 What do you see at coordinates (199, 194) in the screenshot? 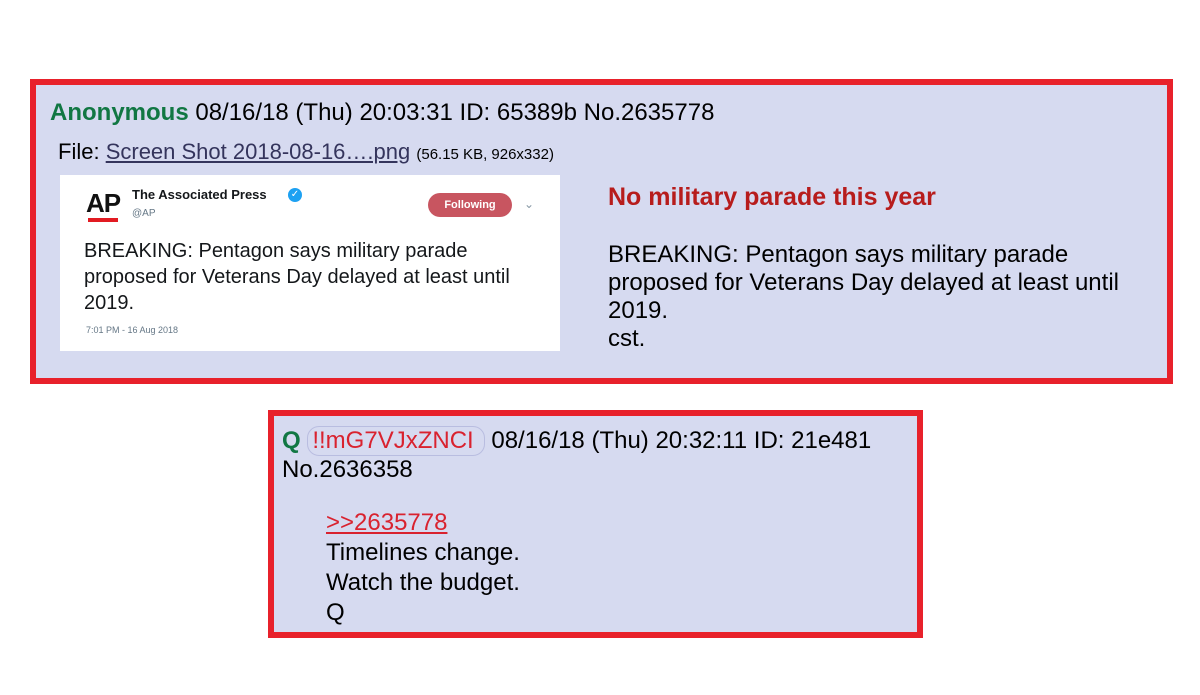
I see `tweet-account-name: The Associated Press` at bounding box center [199, 194].